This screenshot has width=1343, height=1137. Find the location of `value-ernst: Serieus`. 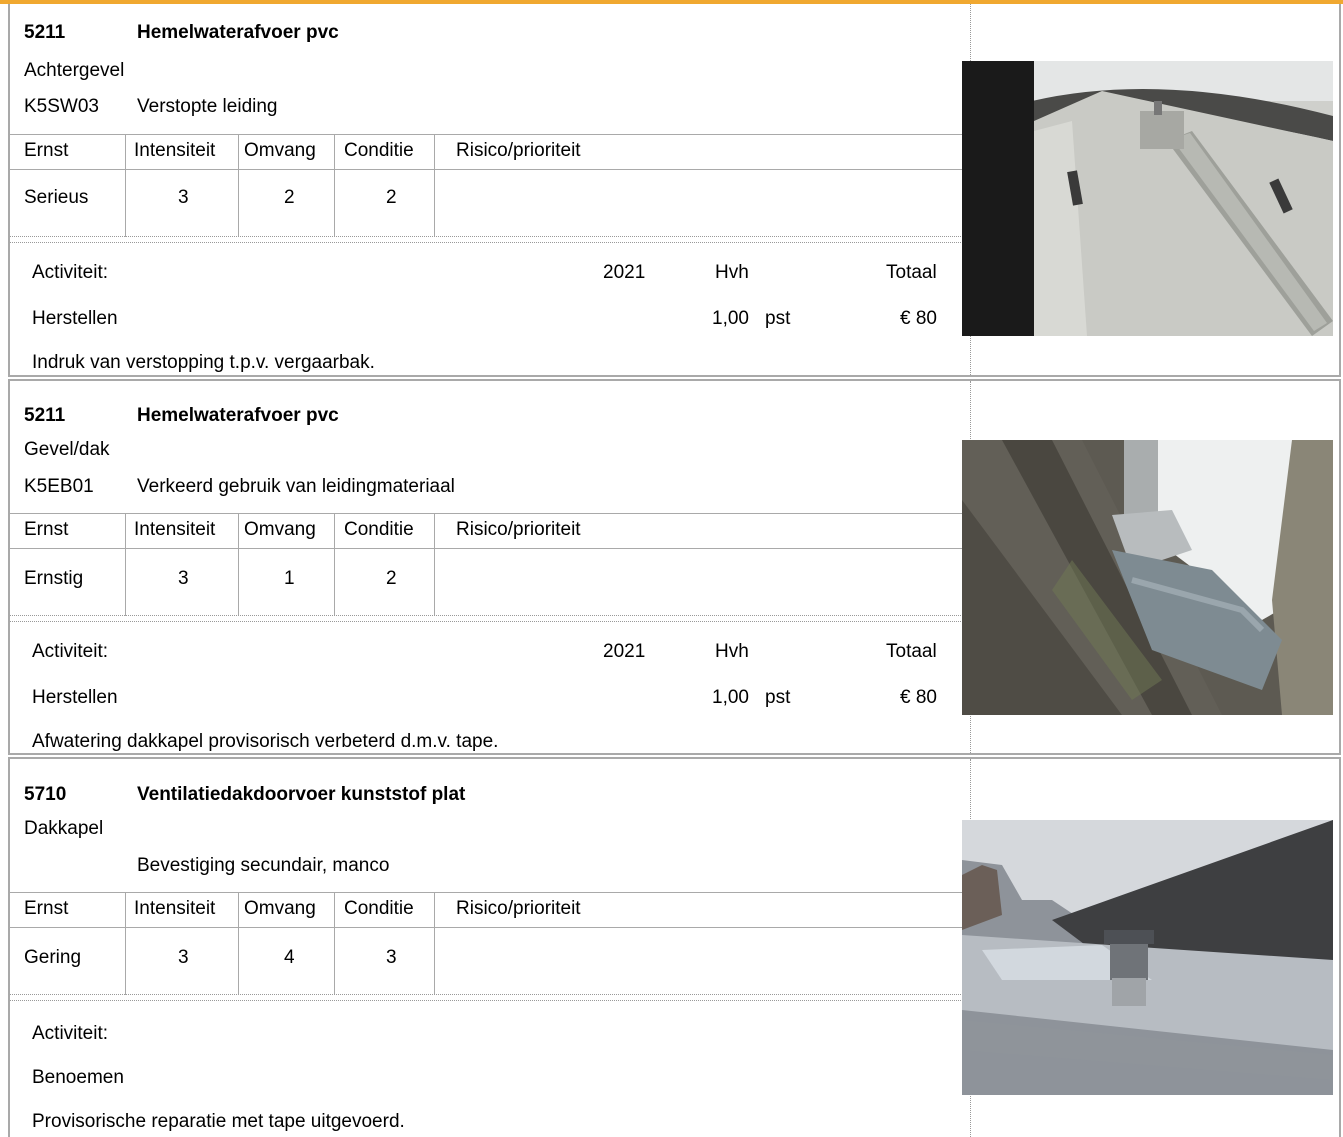

value-ernst: Serieus is located at coordinates (56, 197).